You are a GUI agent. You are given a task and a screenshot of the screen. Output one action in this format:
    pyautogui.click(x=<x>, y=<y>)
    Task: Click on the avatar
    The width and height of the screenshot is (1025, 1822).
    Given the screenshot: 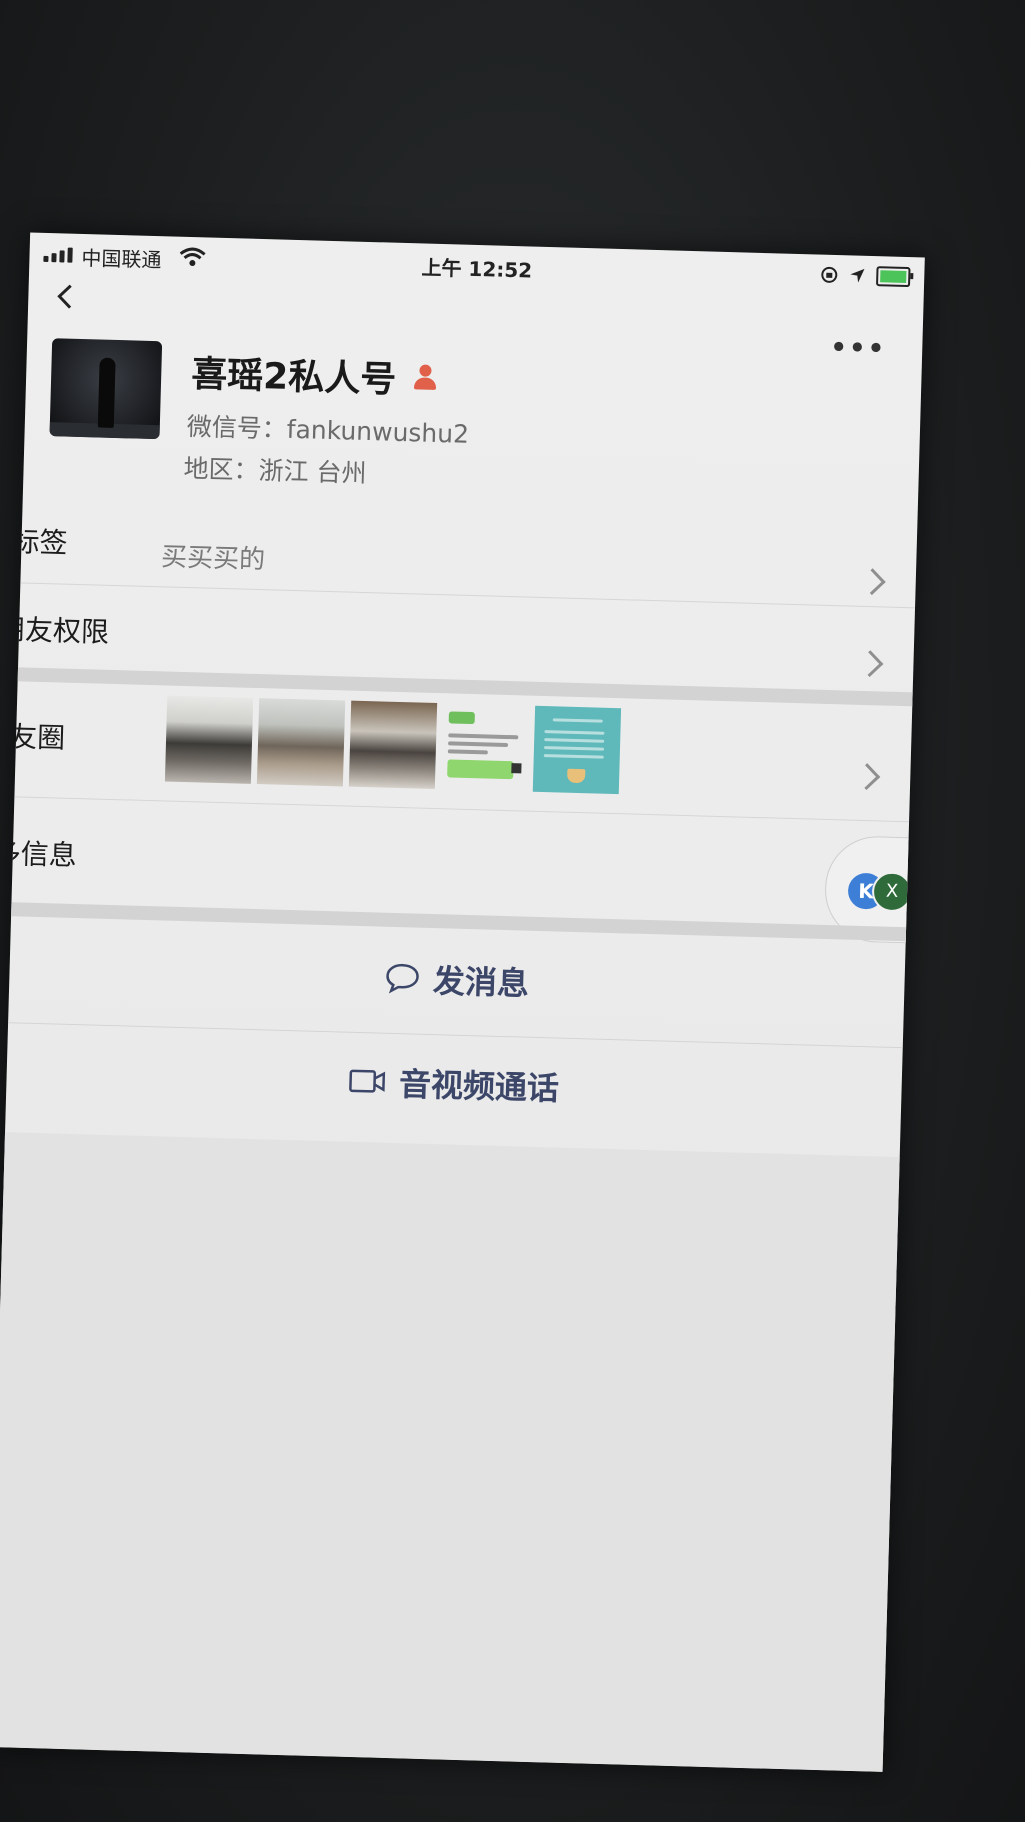 What is the action you would take?
    pyautogui.click(x=106, y=389)
    